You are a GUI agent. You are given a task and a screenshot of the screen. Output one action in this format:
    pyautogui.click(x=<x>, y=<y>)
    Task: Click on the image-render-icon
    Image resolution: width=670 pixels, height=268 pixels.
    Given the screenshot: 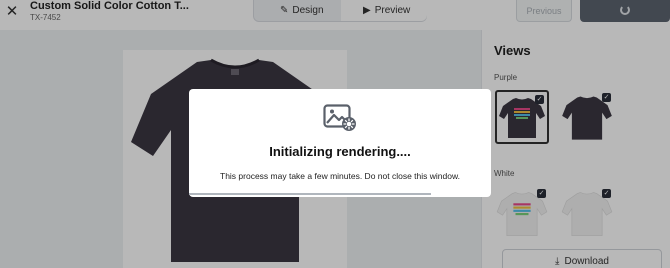 What is the action you would take?
    pyautogui.click(x=339, y=117)
    